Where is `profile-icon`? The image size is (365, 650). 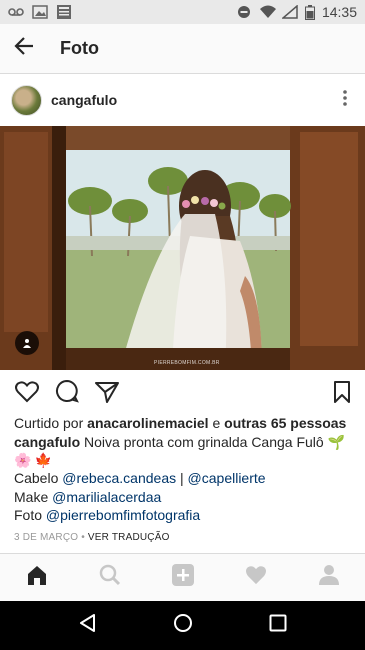 profile-icon is located at coordinates (329, 577).